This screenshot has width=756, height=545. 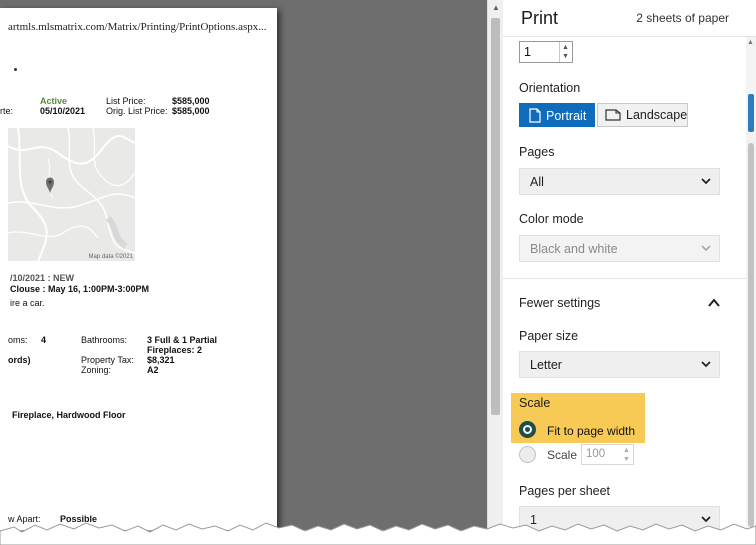 What do you see at coordinates (527, 52) in the screenshot?
I see `copies-value: 1` at bounding box center [527, 52].